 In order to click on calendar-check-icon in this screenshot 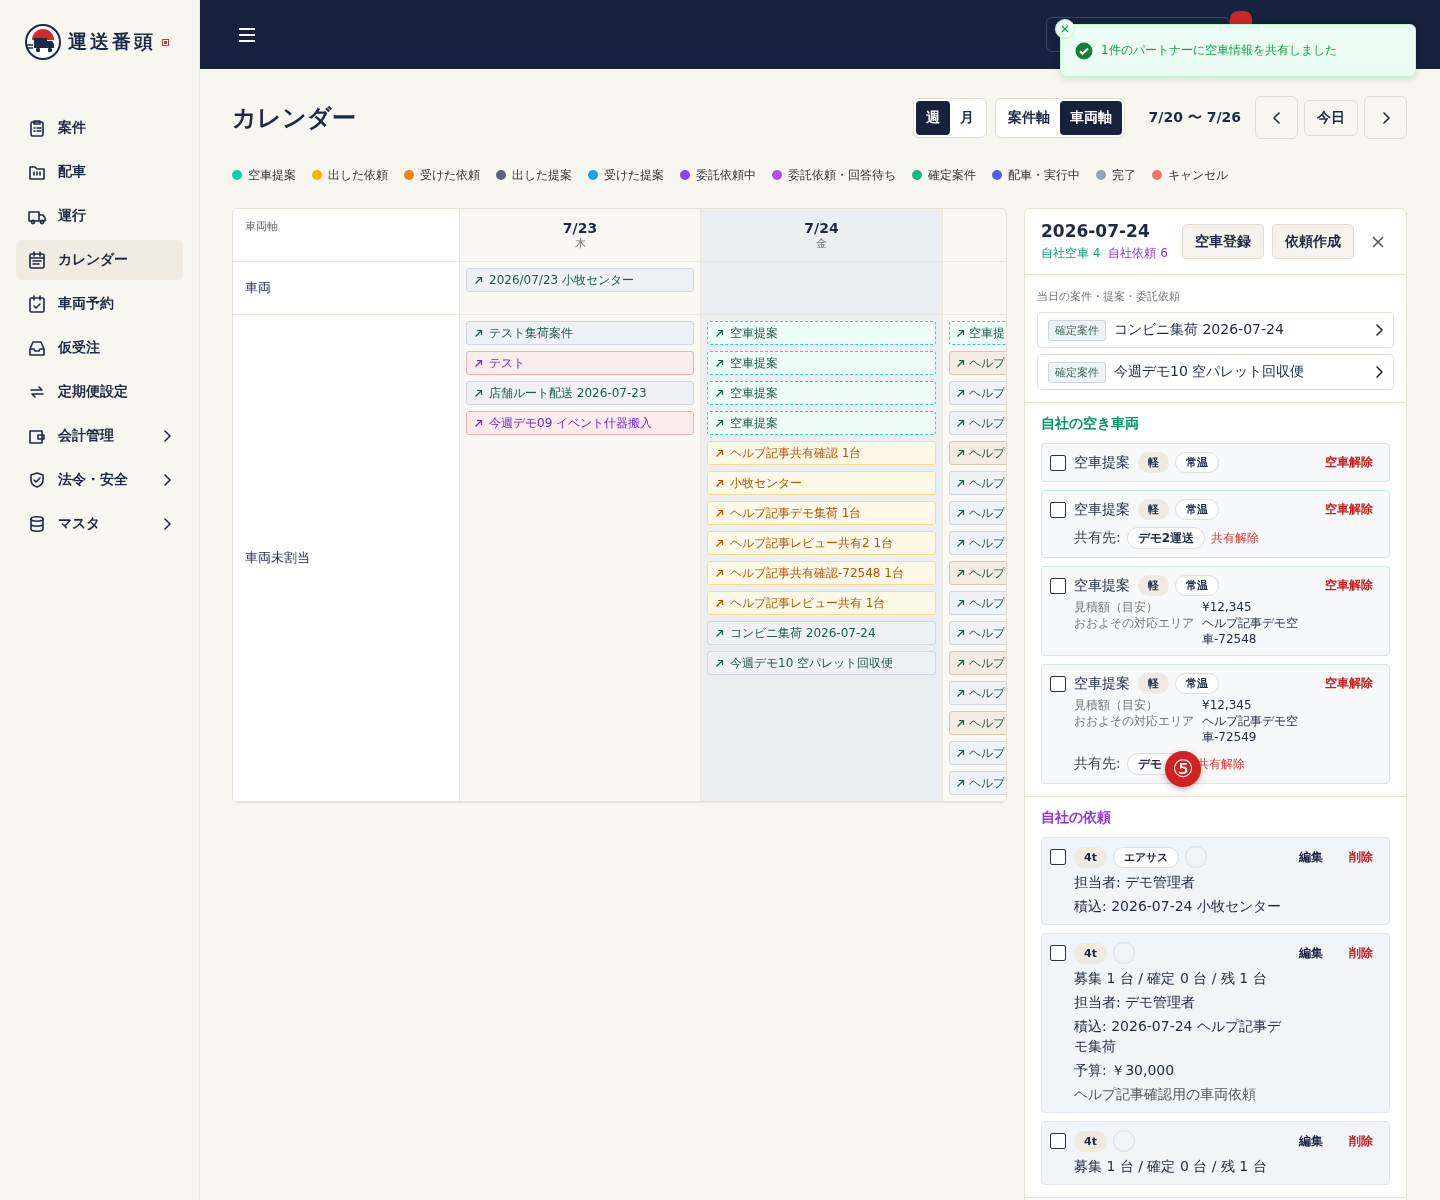, I will do `click(37, 304)`.